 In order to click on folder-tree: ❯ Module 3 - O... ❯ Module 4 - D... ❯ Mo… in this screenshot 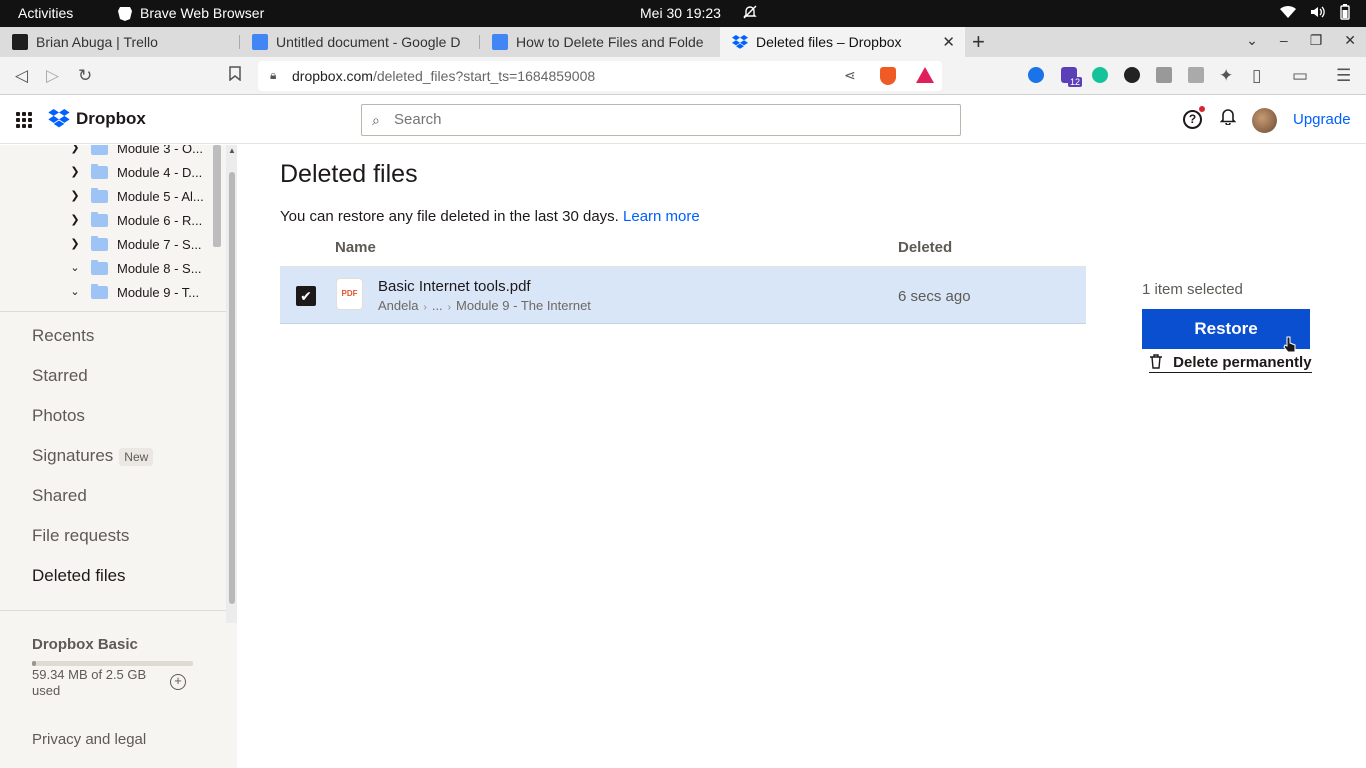, I will do `click(113, 228)`.